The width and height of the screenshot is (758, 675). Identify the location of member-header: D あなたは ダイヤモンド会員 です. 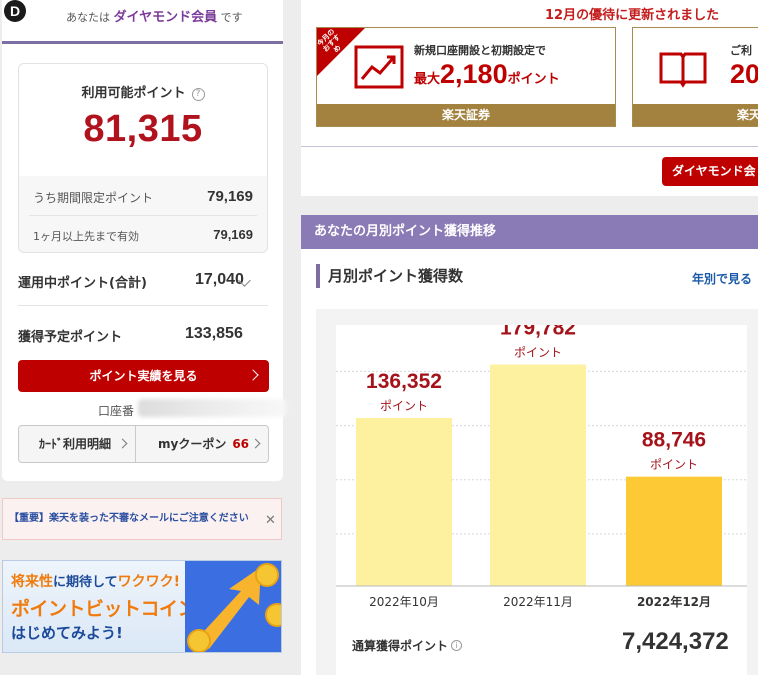
(142, 22).